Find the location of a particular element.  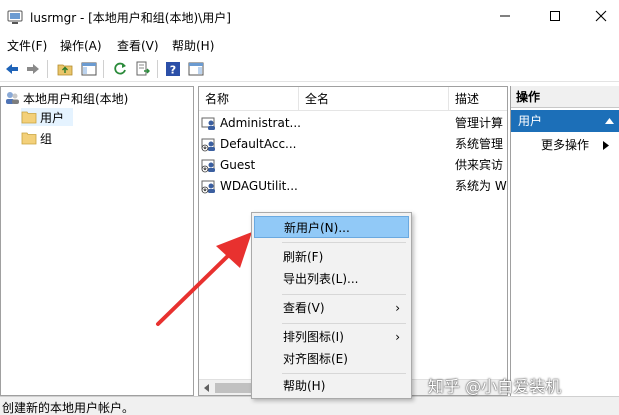

close-button is located at coordinates (598, 16).